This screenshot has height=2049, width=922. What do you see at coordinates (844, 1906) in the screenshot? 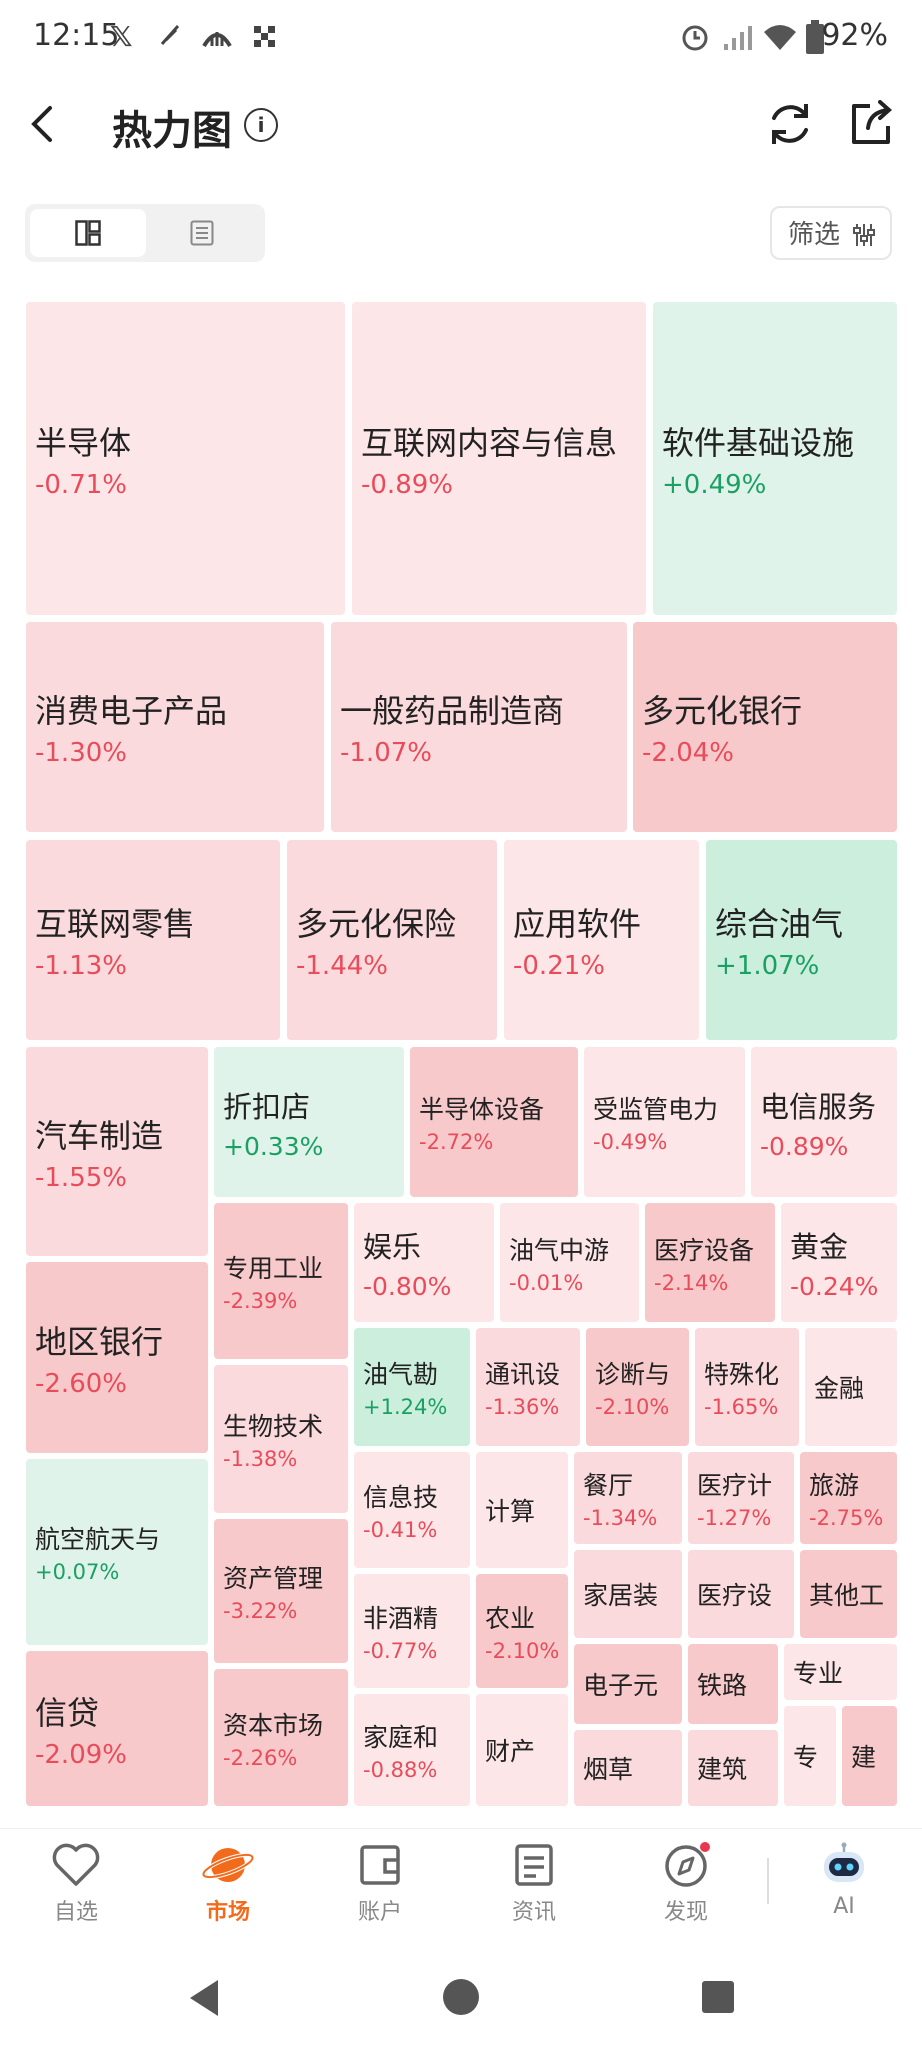
I see `nav-label: AI` at bounding box center [844, 1906].